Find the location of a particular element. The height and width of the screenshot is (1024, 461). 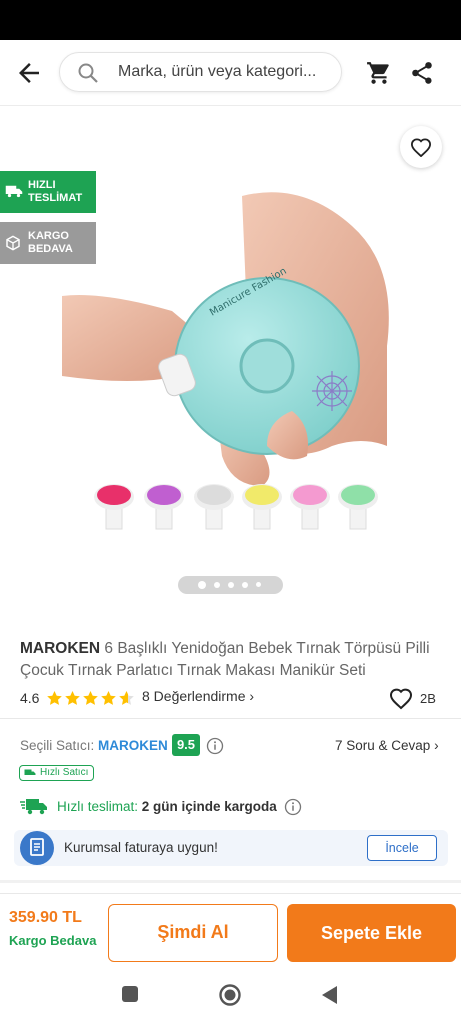

reviews-link: 8 Değerlendirme › is located at coordinates (198, 696).